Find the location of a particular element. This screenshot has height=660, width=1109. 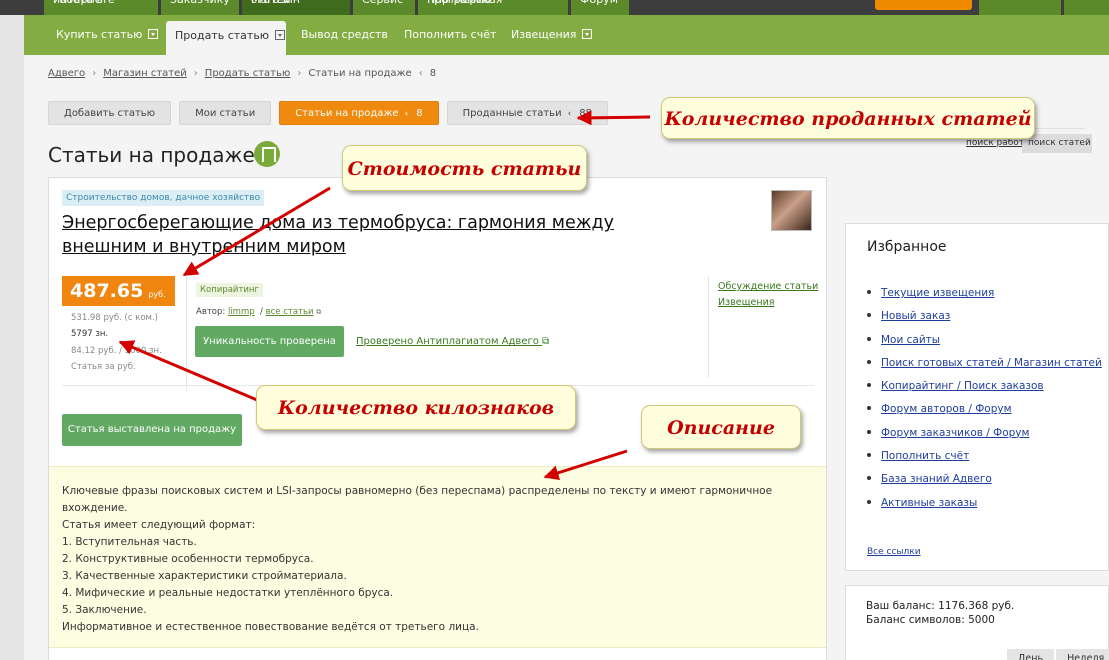

on-sale-button: Статья выставлена на продажу is located at coordinates (152, 430).